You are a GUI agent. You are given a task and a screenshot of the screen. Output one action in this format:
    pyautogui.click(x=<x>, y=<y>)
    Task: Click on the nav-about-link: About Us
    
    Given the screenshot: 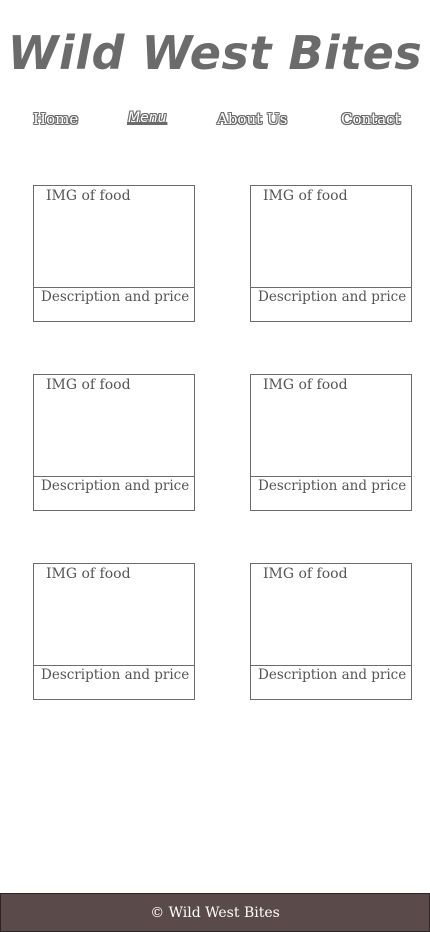 What is the action you would take?
    pyautogui.click(x=252, y=119)
    